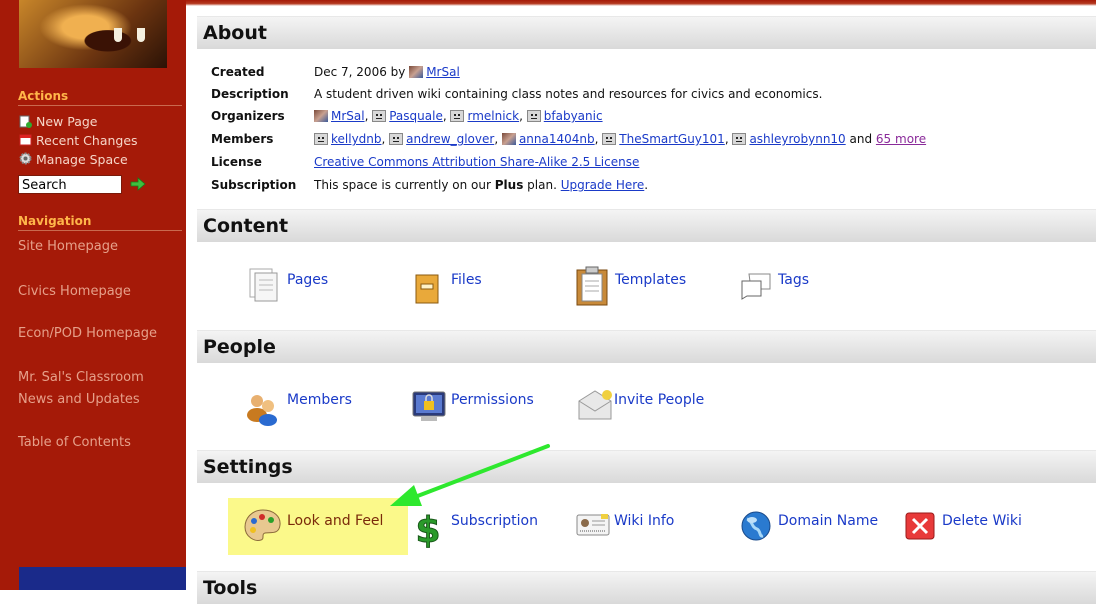  What do you see at coordinates (250, 94) in the screenshot?
I see `description-label: Description` at bounding box center [250, 94].